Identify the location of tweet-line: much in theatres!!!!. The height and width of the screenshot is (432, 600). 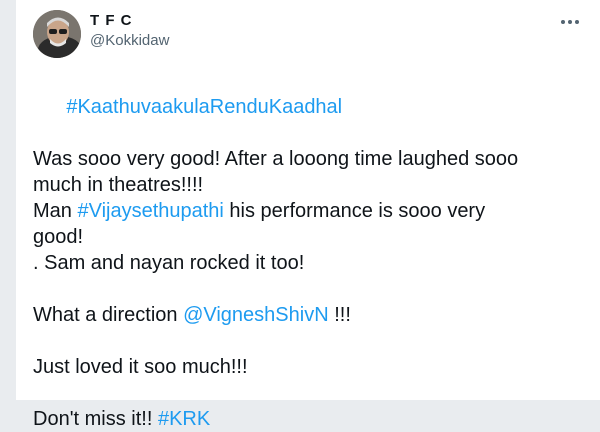
(118, 185).